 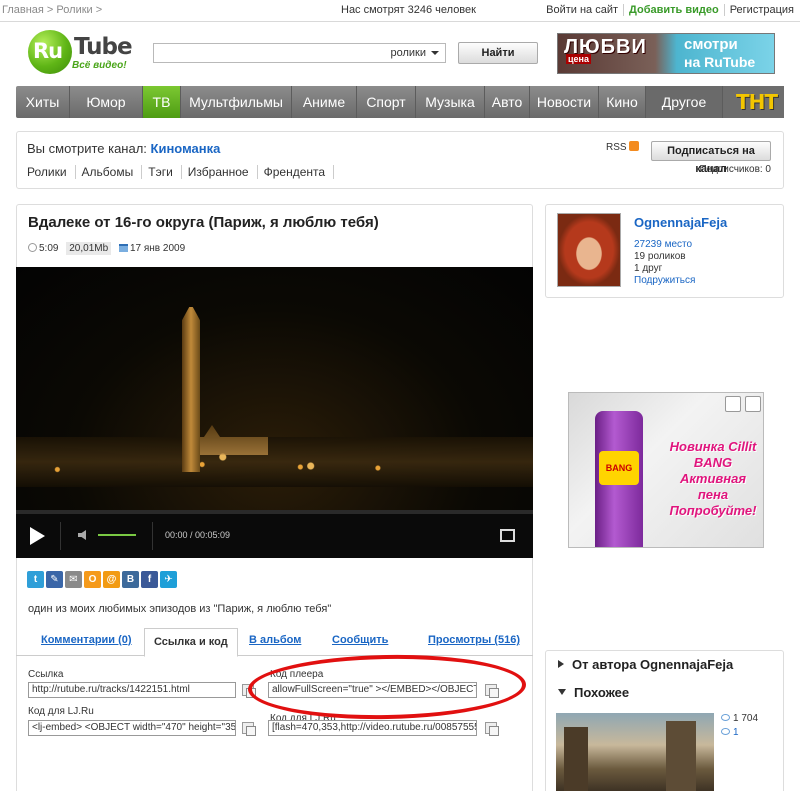 I want to click on related-comments: 1, so click(x=730, y=732).